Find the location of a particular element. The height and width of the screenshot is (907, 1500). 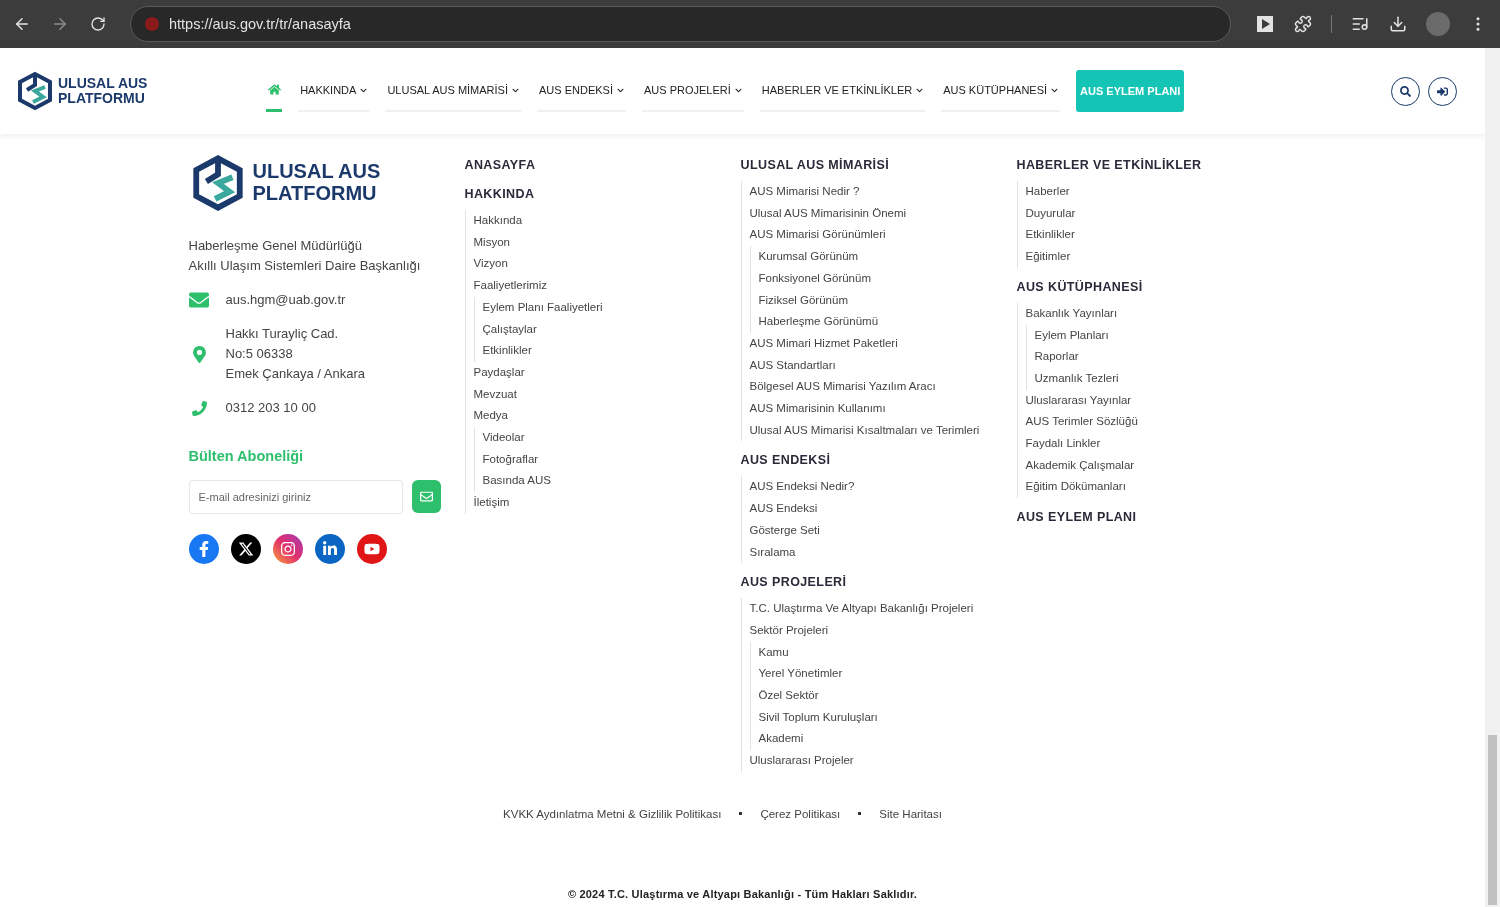

reload-icon is located at coordinates (98, 24).